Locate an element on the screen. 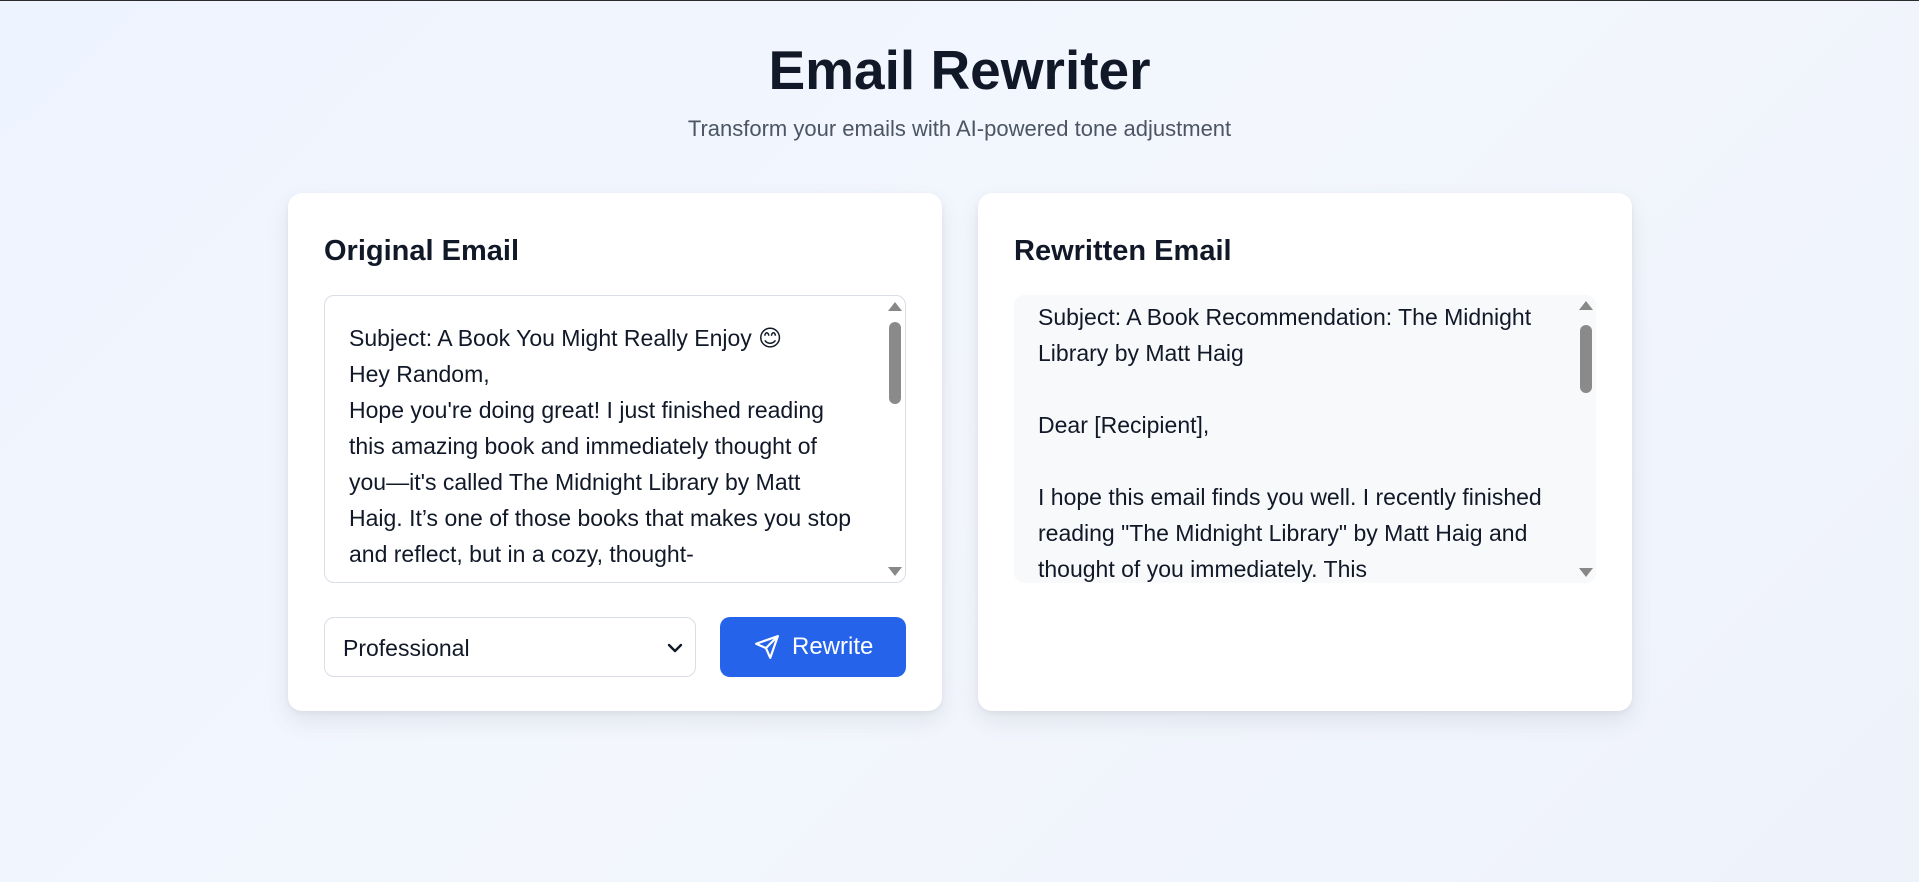 The image size is (1919, 882). page-title: Email Rewriter is located at coordinates (959, 70).